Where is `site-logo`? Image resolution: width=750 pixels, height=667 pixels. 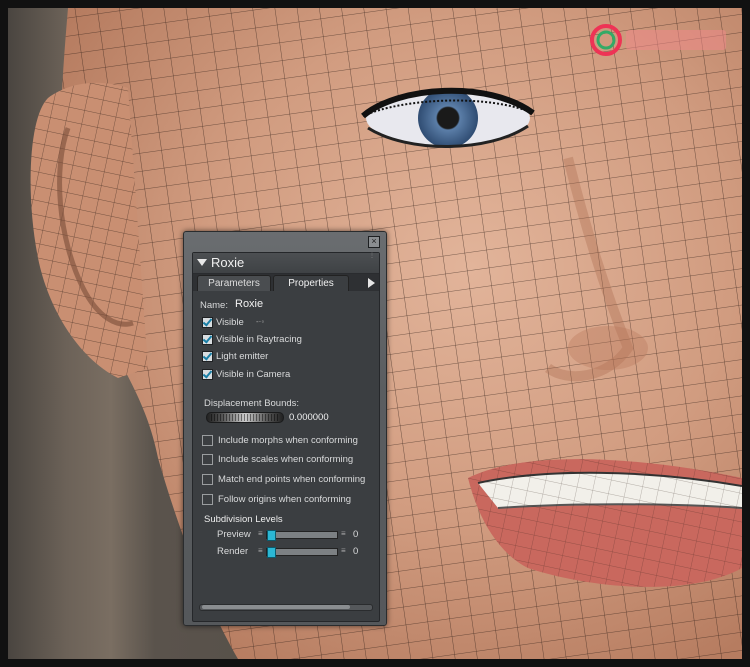 site-logo is located at coordinates (658, 40).